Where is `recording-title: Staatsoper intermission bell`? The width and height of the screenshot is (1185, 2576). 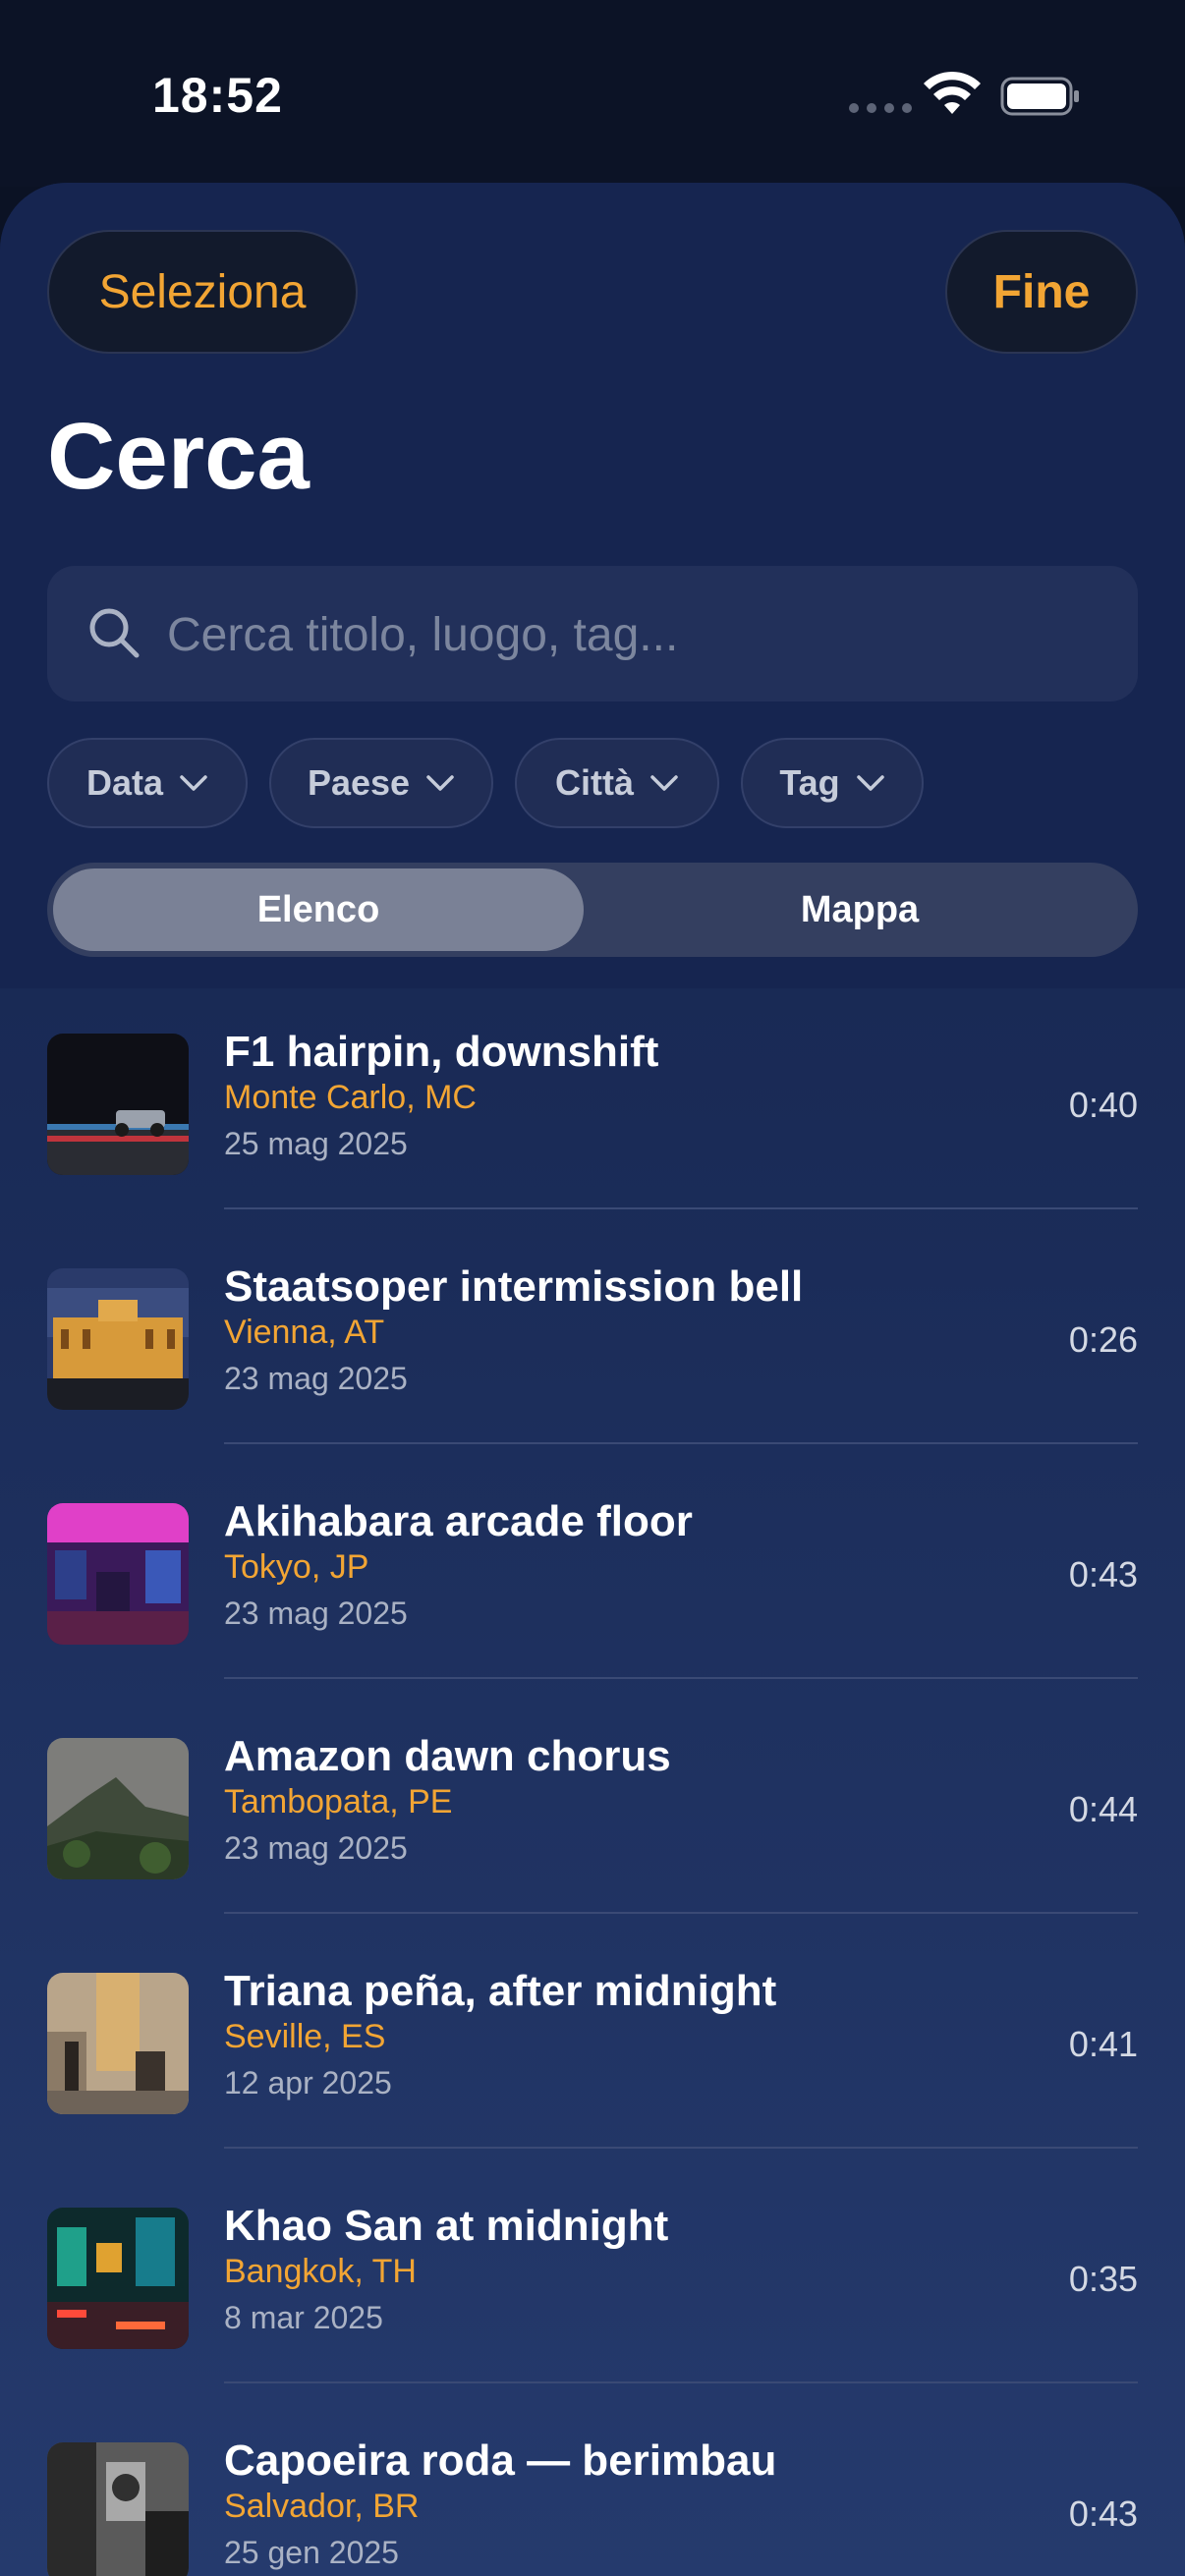
recording-title: Staatsoper intermission bell is located at coordinates (514, 1286).